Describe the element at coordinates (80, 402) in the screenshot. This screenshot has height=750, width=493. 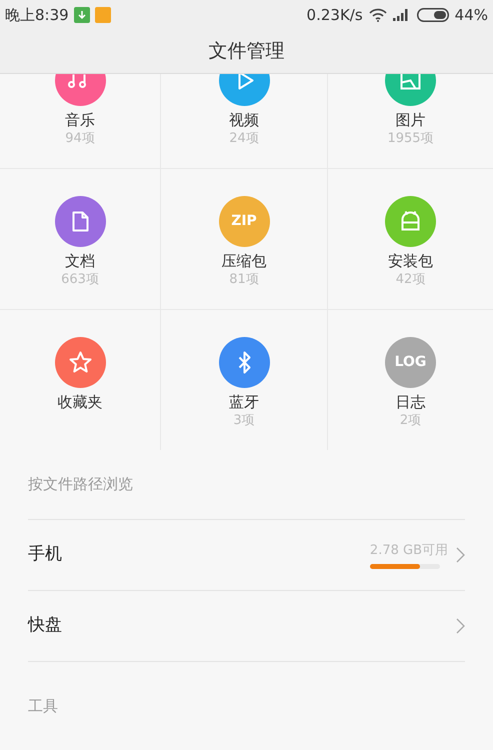
I see `category-label: 收藏夹` at that location.